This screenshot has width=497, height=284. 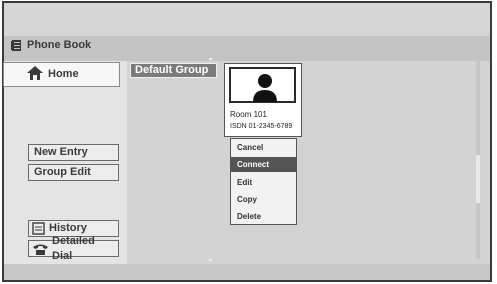 I want to click on entry-name: Room 101, so click(x=248, y=114).